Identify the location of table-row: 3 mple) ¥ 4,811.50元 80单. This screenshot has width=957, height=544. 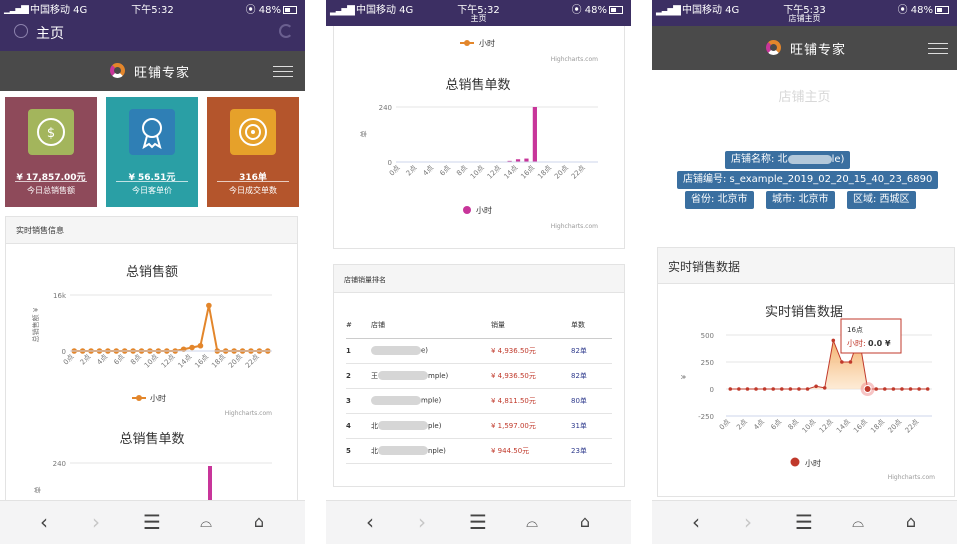
(479, 401).